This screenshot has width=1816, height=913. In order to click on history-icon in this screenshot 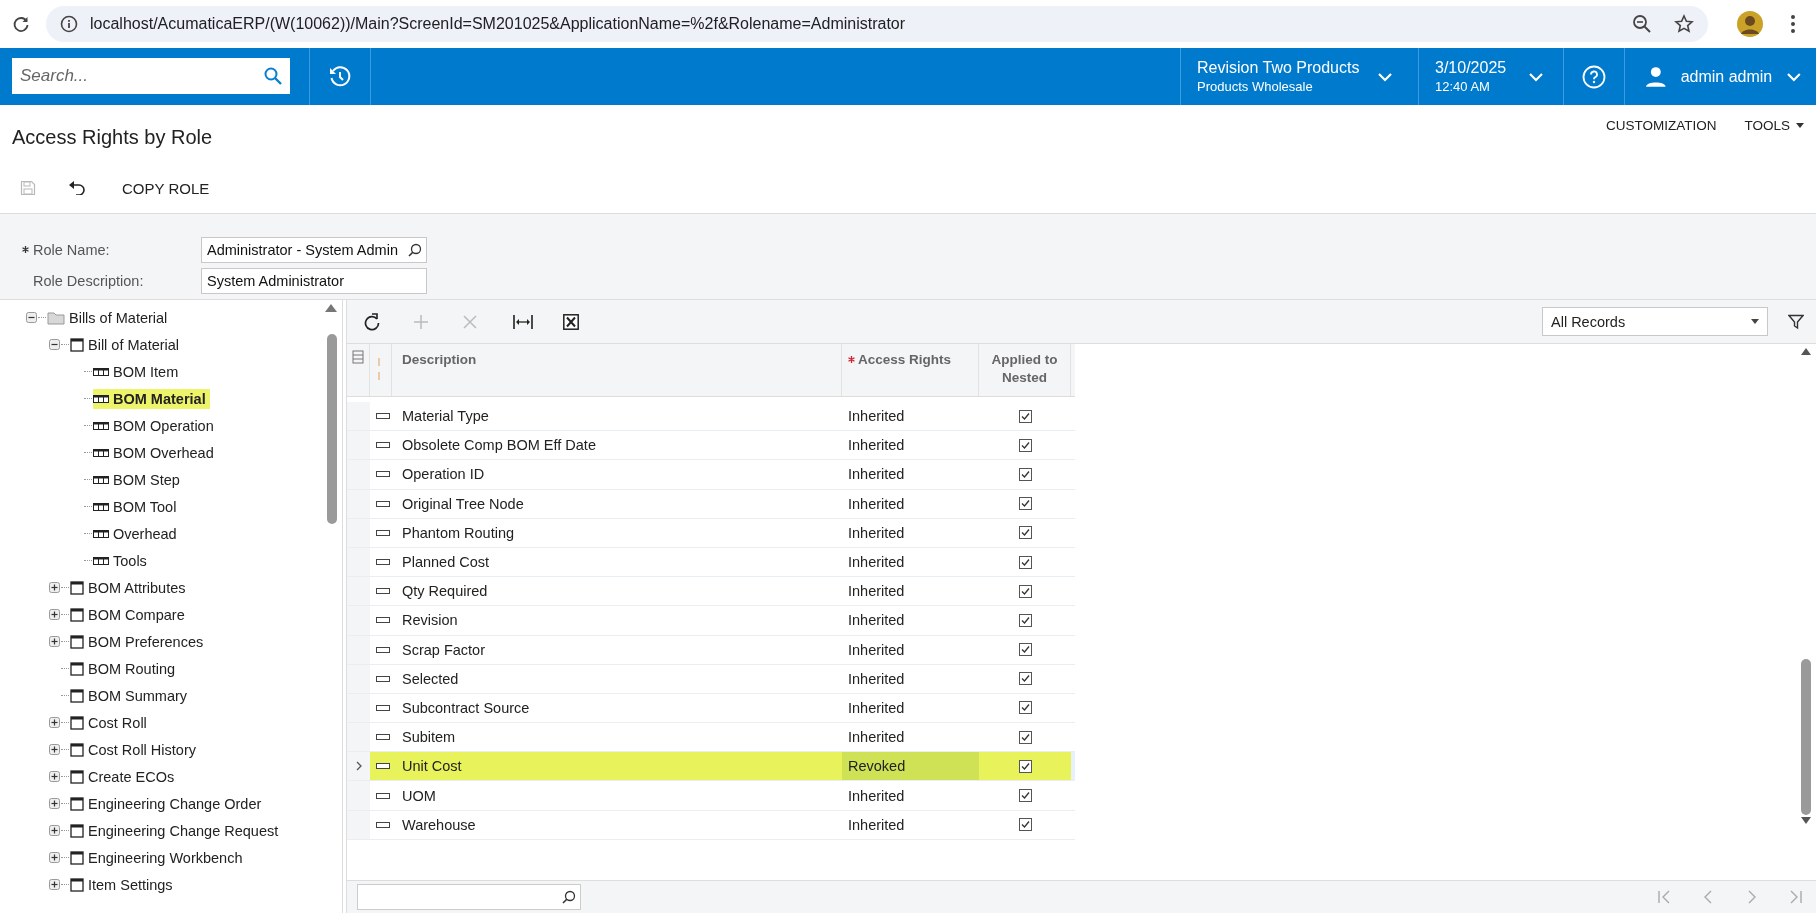, I will do `click(340, 76)`.